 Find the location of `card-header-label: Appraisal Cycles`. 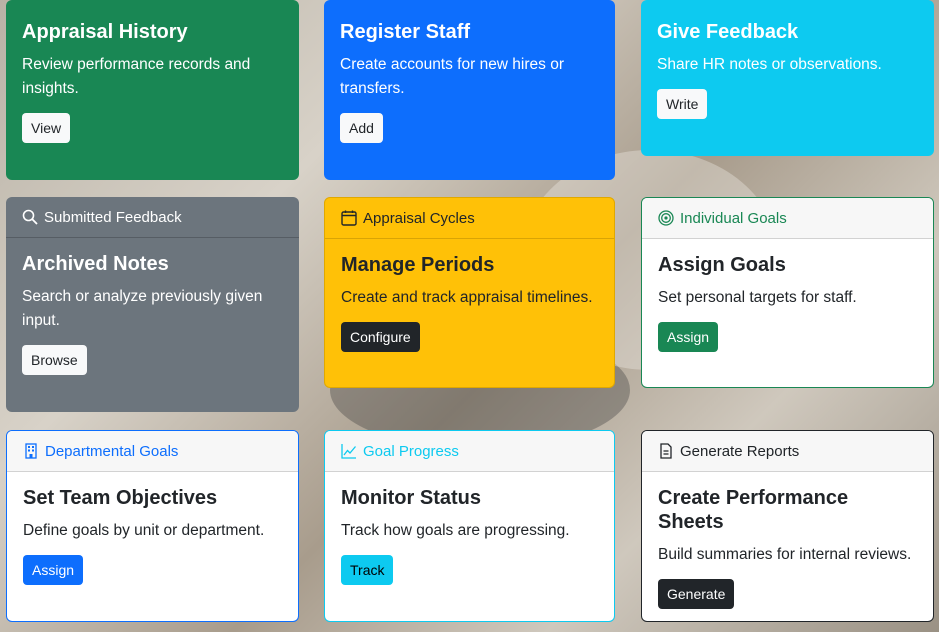

card-header-label: Appraisal Cycles is located at coordinates (419, 218).